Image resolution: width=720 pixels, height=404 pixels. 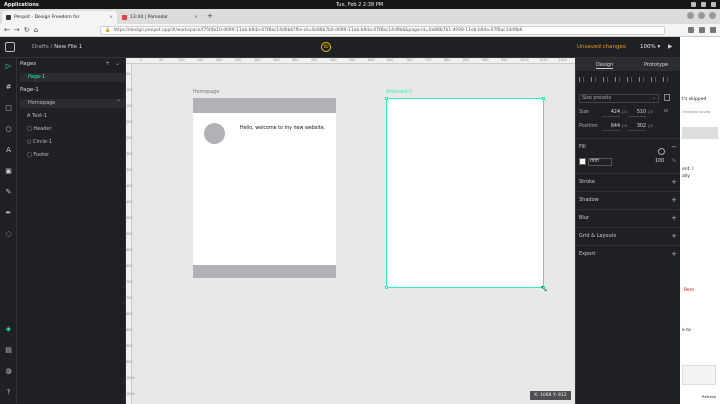 What do you see at coordinates (465, 193) in the screenshot?
I see `board-artboard-selected` at bounding box center [465, 193].